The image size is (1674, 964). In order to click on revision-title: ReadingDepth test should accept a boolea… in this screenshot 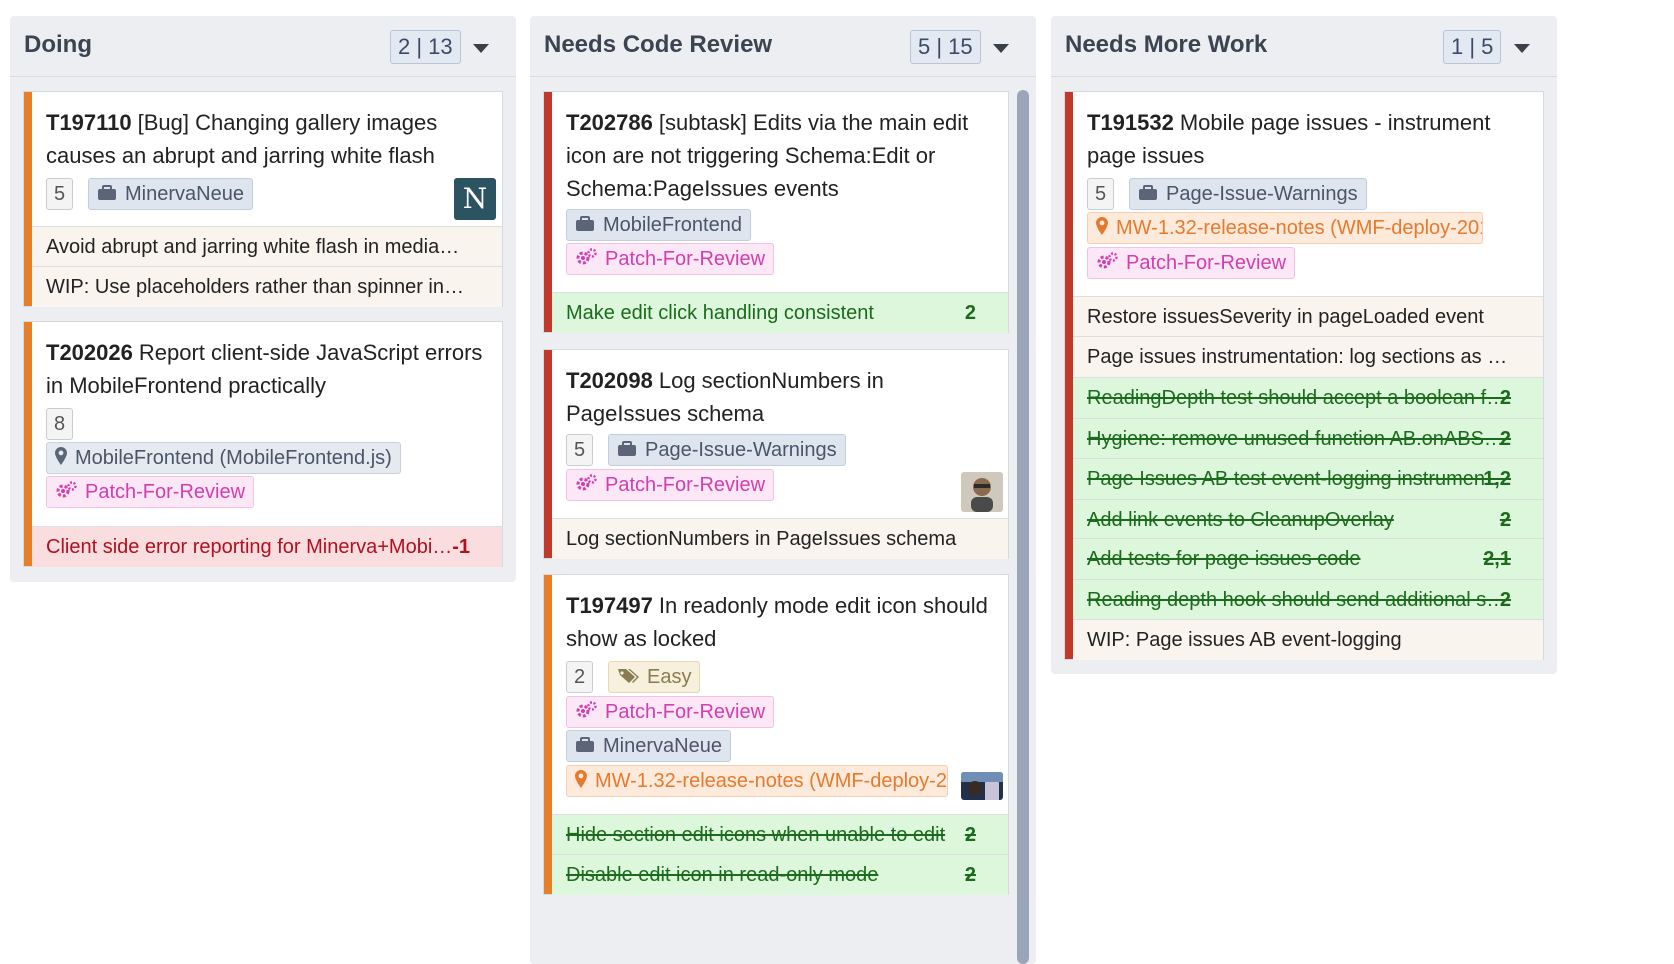, I will do `click(1296, 398)`.